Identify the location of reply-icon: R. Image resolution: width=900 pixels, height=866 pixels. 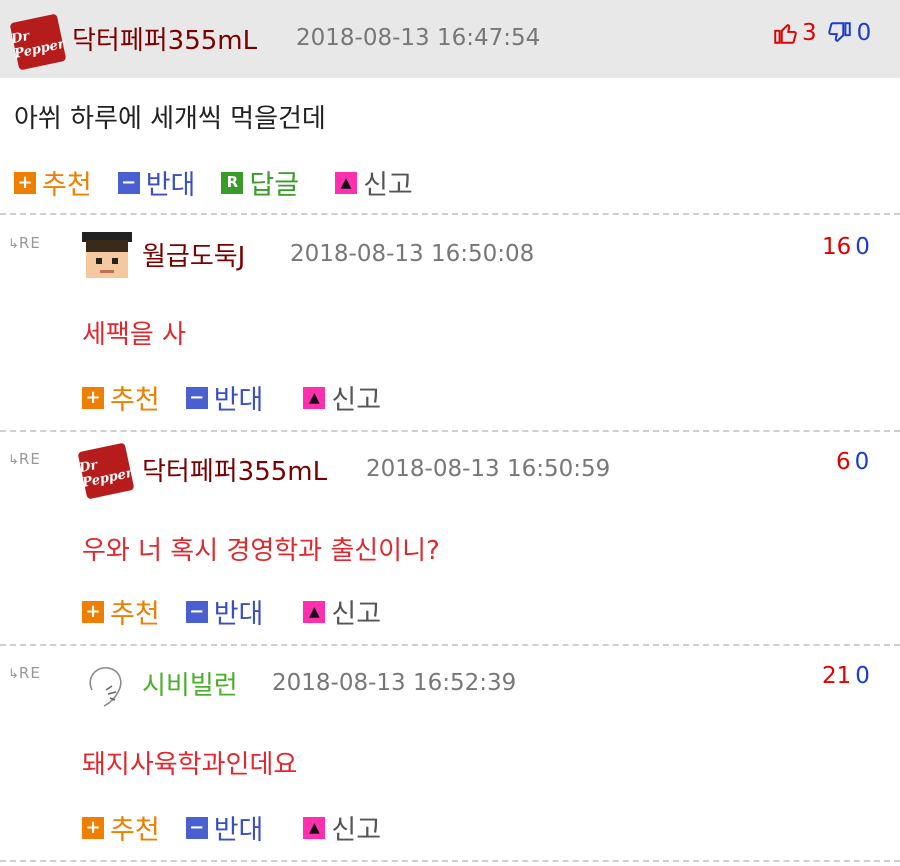
(232, 182).